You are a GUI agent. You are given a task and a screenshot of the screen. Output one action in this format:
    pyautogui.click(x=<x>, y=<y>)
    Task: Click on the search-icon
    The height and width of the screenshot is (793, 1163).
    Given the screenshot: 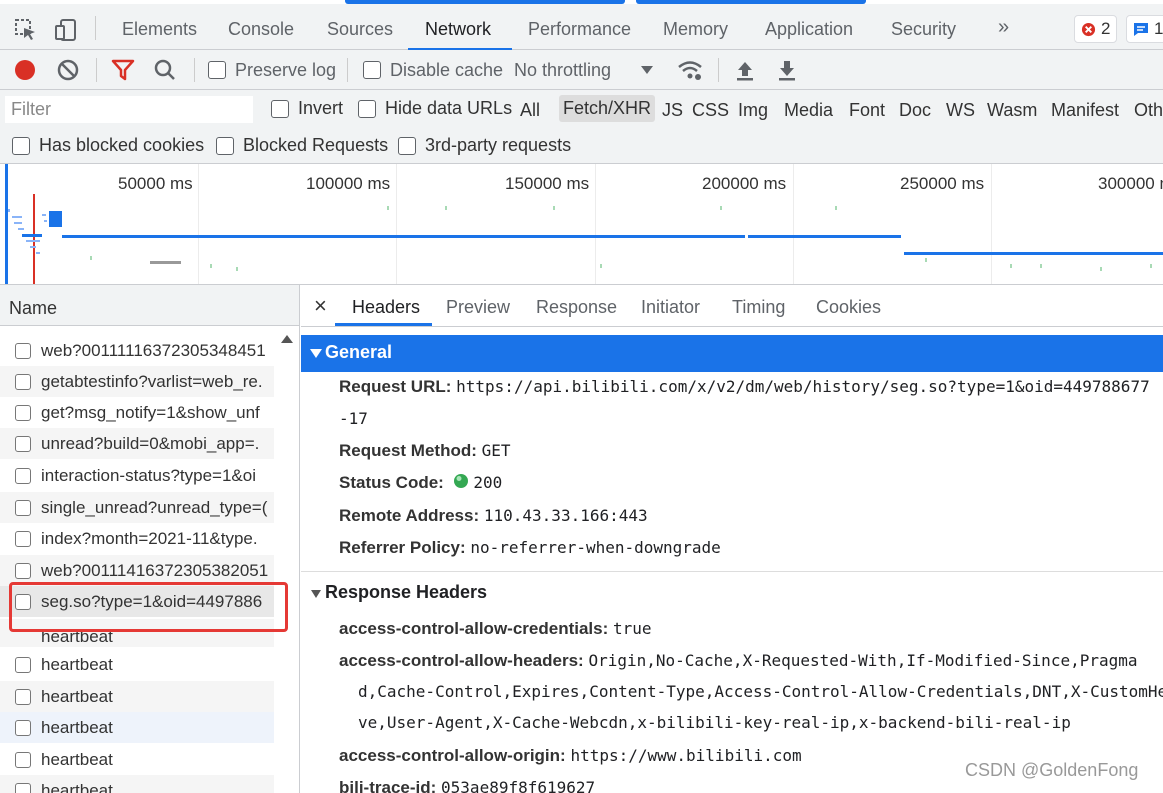 What is the action you would take?
    pyautogui.click(x=165, y=70)
    